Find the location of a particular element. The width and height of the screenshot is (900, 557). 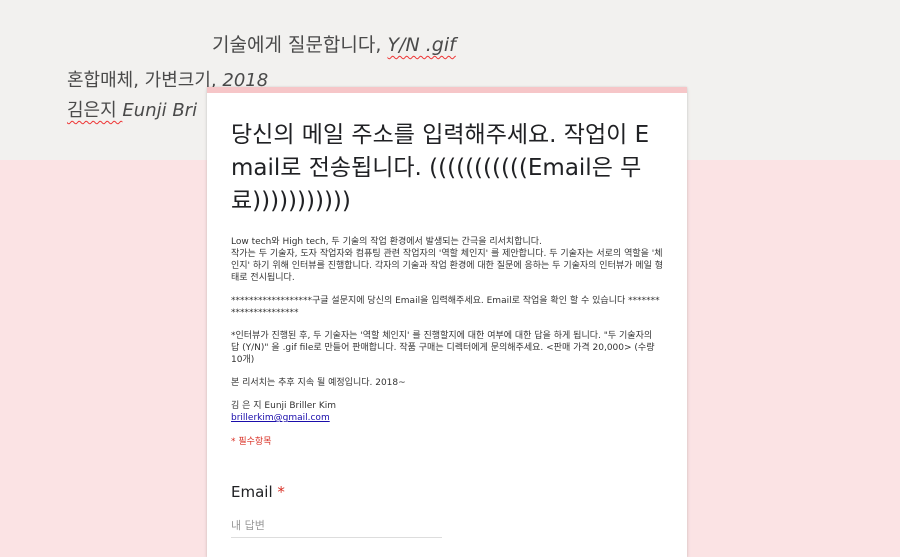

artwork-medium-text: 혼합매체, 가변크기, is located at coordinates (145, 80).